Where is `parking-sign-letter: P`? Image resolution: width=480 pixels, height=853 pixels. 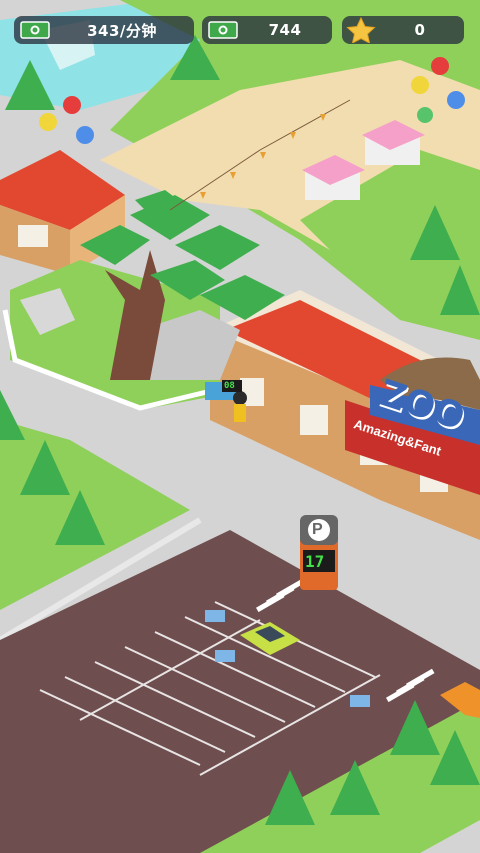
parking-sign-letter: P is located at coordinates (317, 529).